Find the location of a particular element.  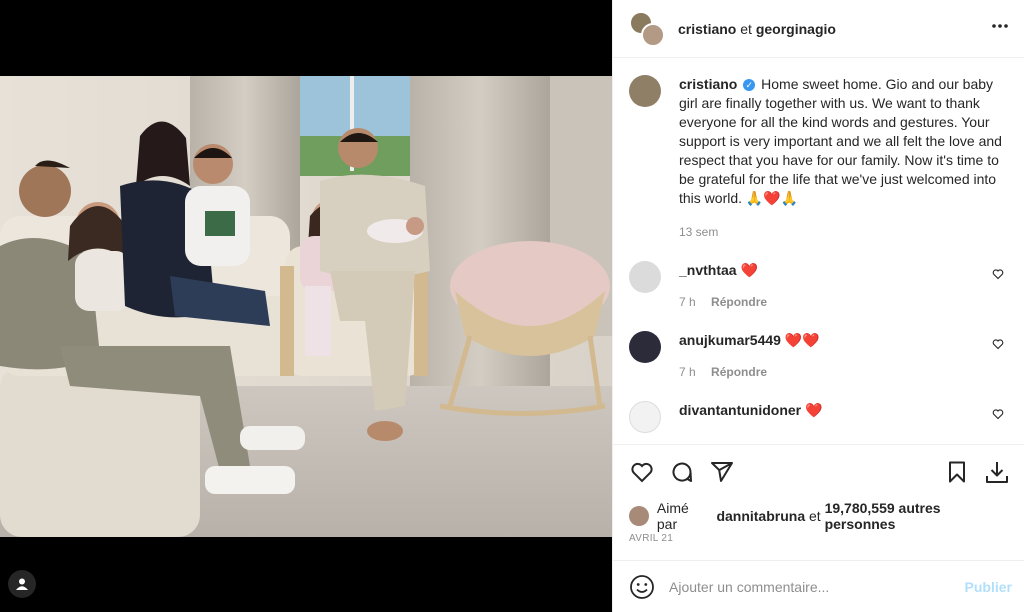

author-username-secondary: georginagio is located at coordinates (796, 29).